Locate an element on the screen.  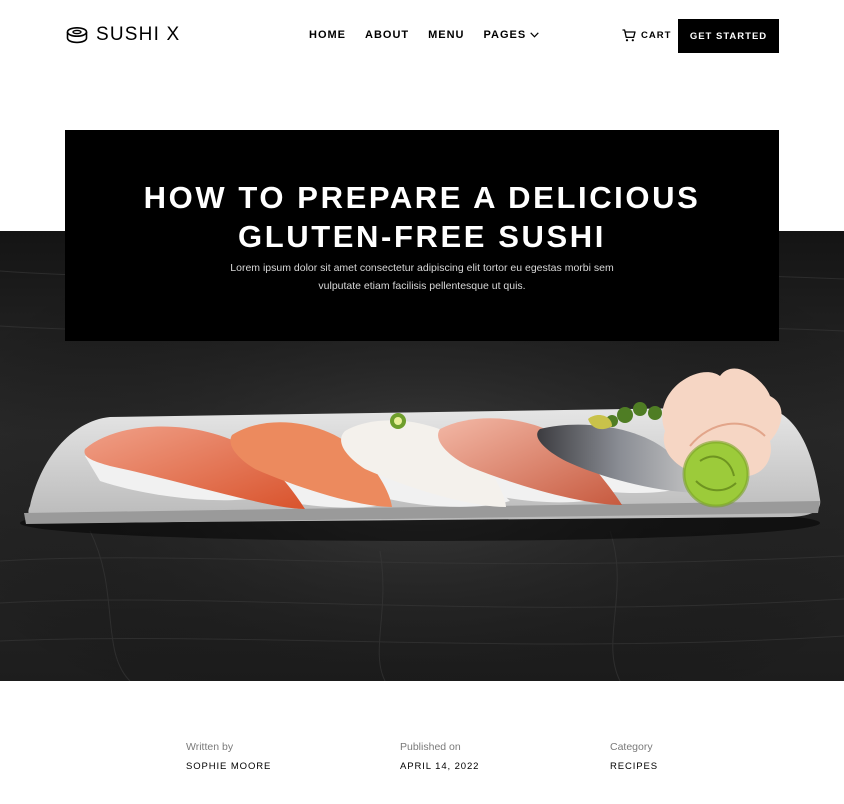
publish-info: Published on APRIL 14, 2022 is located at coordinates (439, 757).